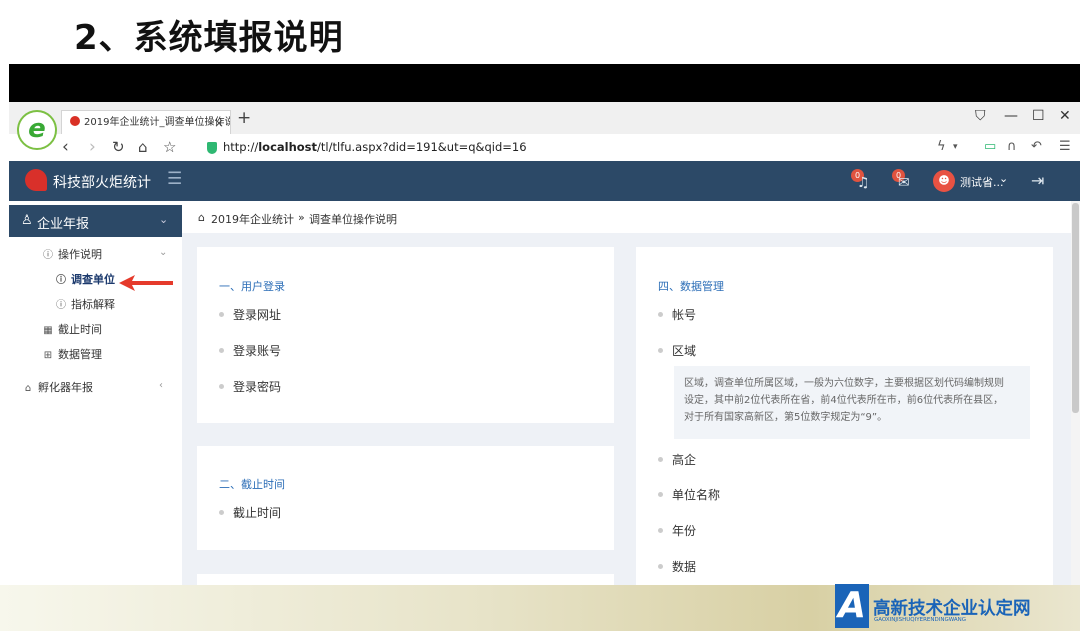 The image size is (1080, 631). Describe the element at coordinates (631, 217) in the screenshot. I see `breadcrumb: ⌂ 2019年企业统计 » 调查单位操作说明` at that location.